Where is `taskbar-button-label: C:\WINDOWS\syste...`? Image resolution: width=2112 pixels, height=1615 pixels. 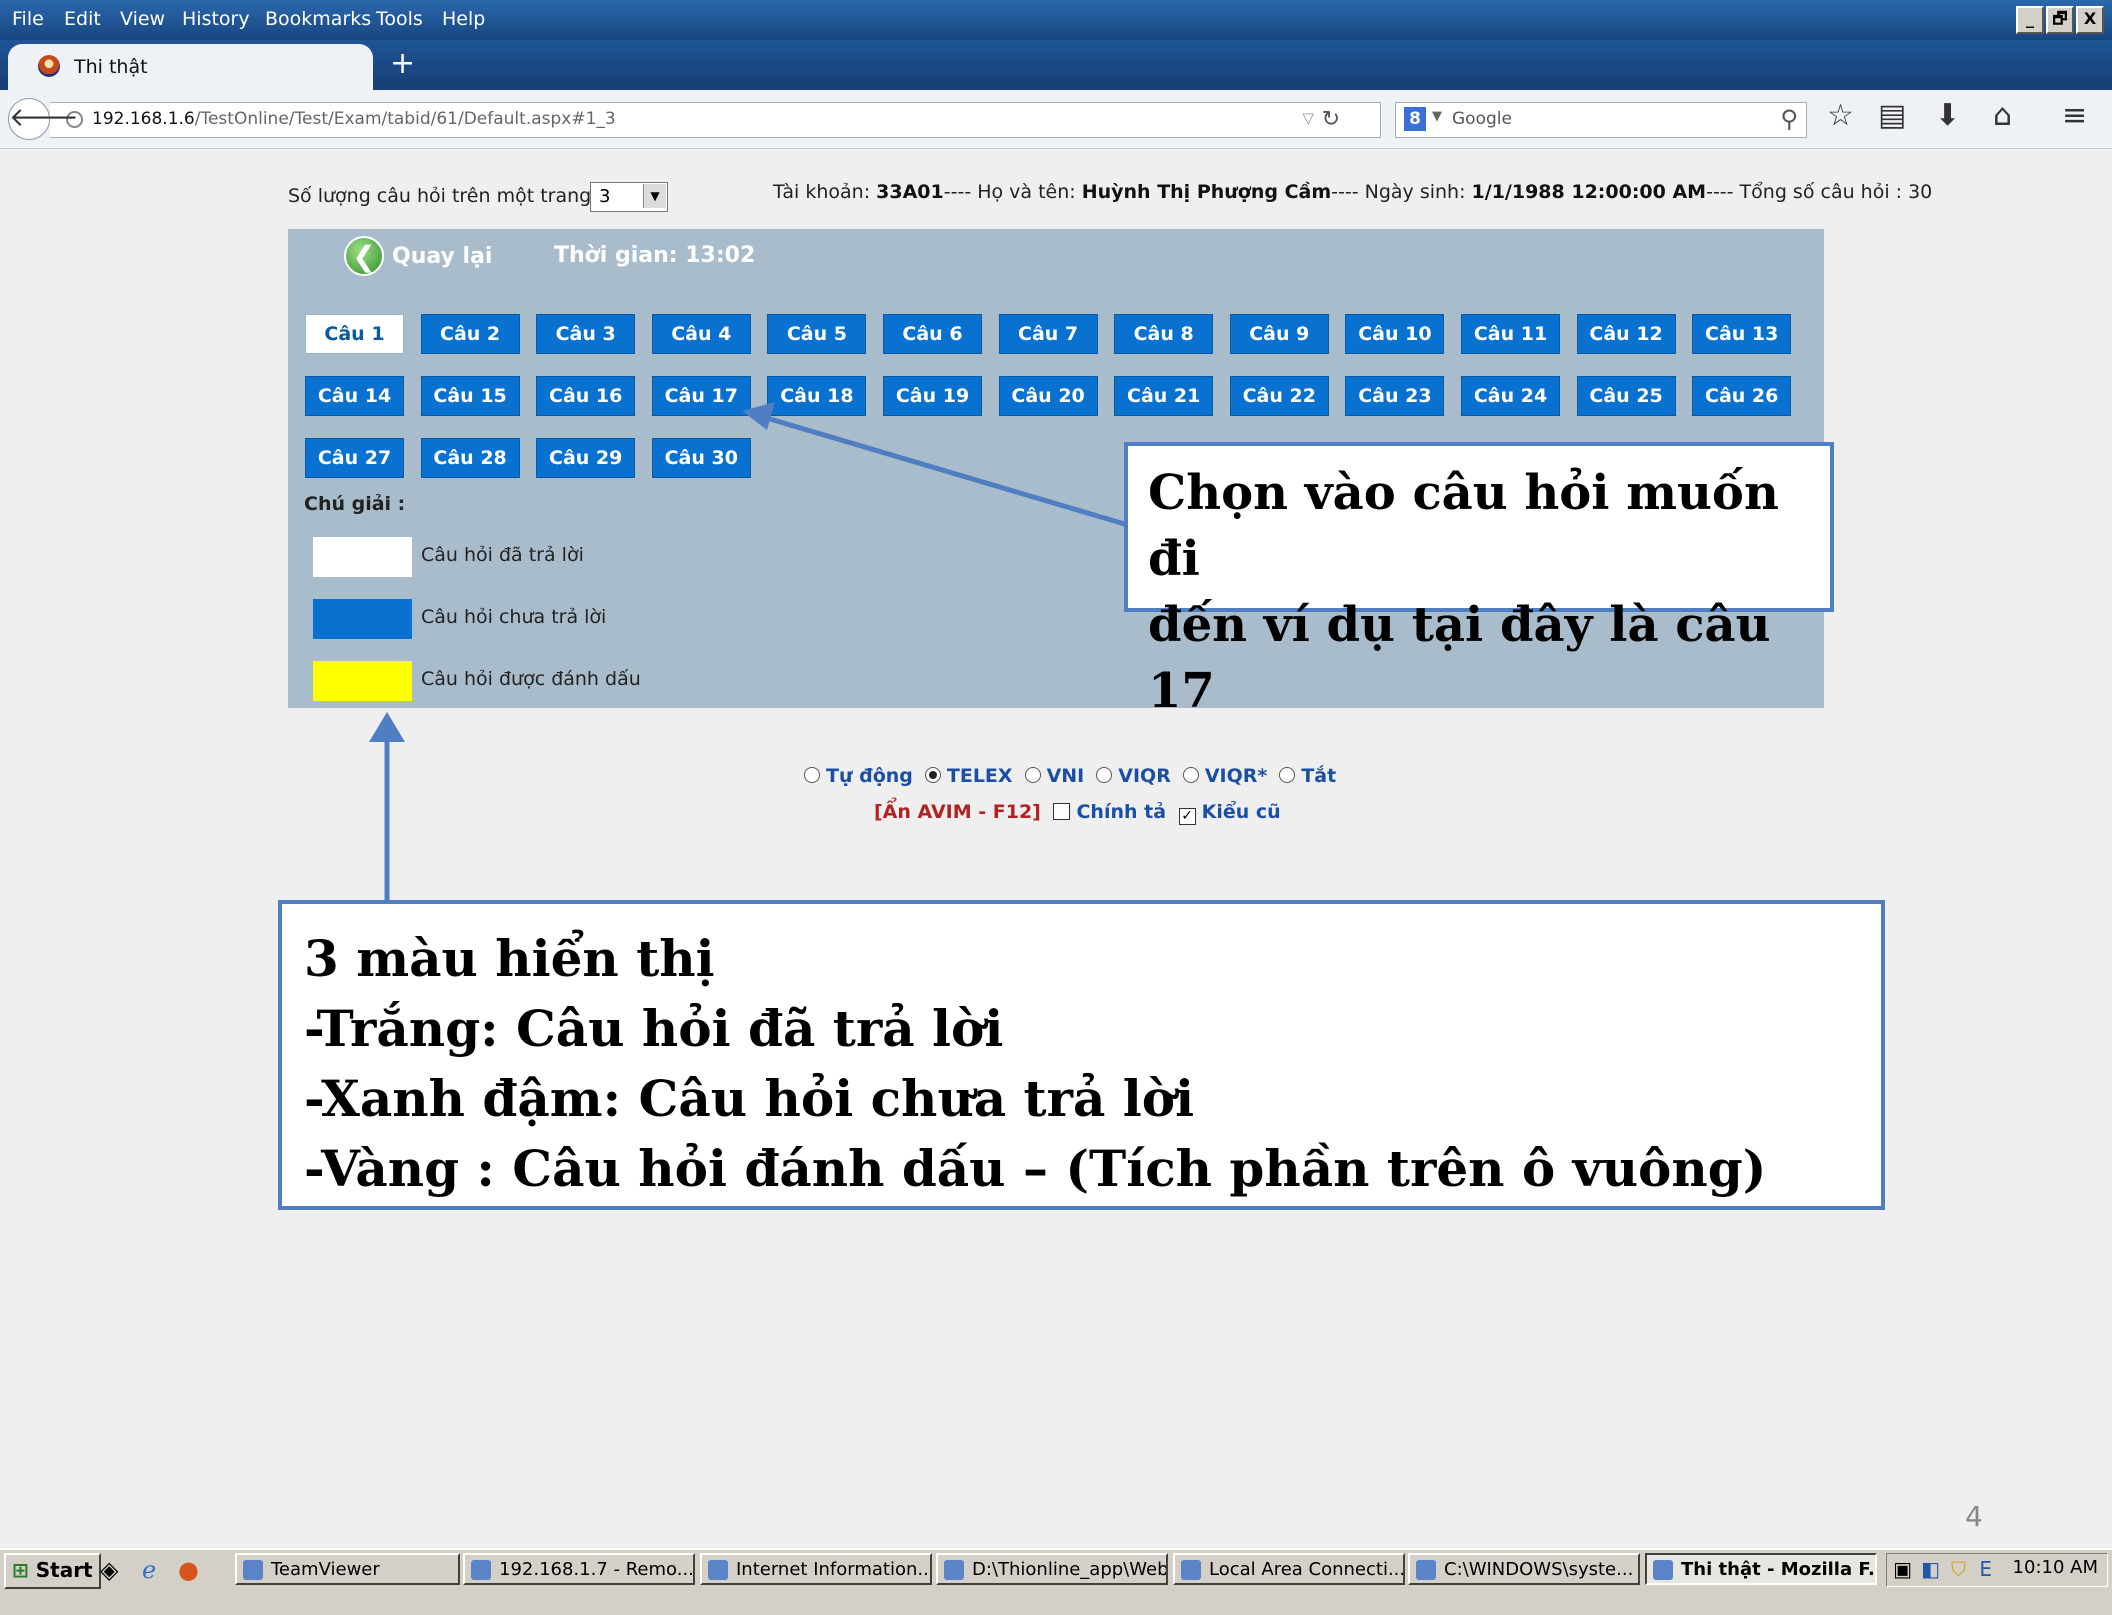 taskbar-button-label: C:\WINDOWS\syste... is located at coordinates (1539, 1569).